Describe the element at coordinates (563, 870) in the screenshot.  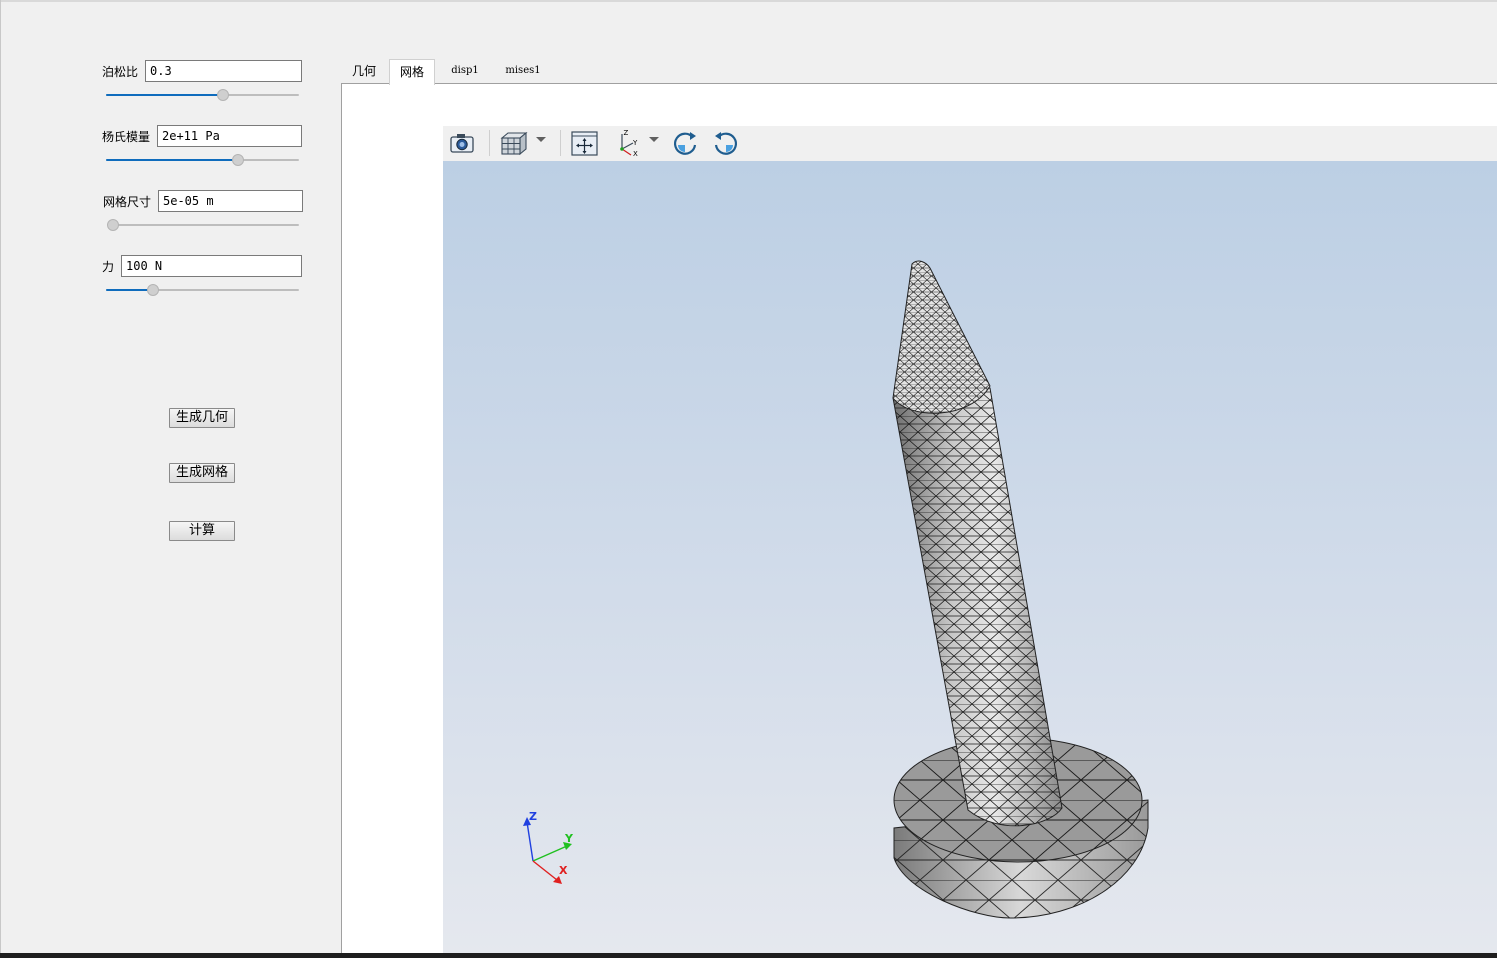
I see `axis-x-label: X` at that location.